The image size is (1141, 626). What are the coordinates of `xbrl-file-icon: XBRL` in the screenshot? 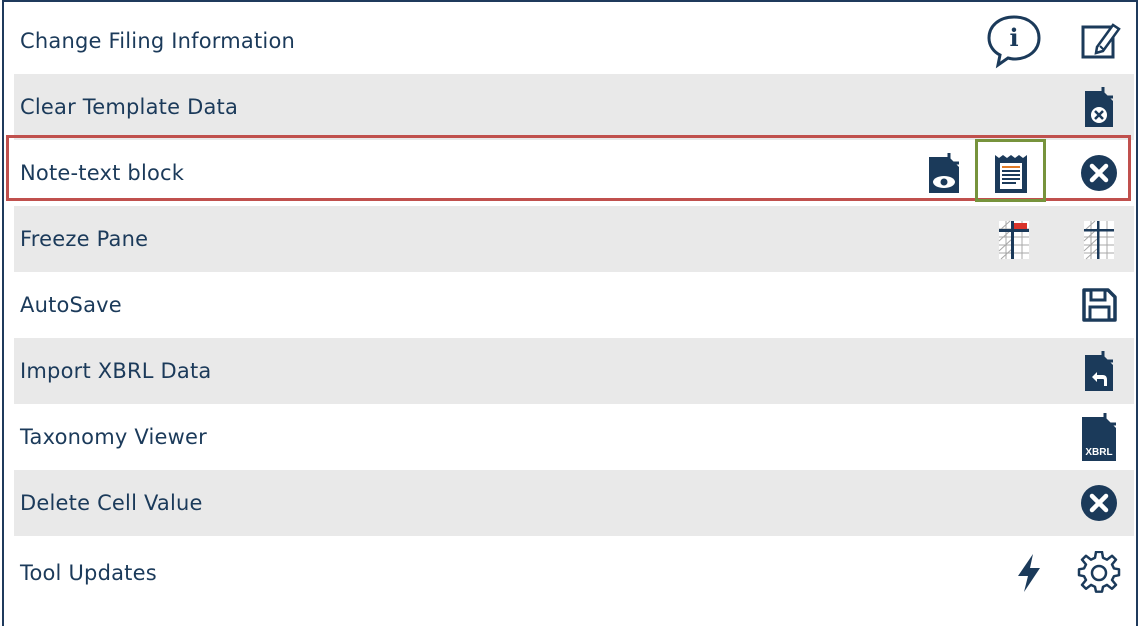 It's located at (1099, 437).